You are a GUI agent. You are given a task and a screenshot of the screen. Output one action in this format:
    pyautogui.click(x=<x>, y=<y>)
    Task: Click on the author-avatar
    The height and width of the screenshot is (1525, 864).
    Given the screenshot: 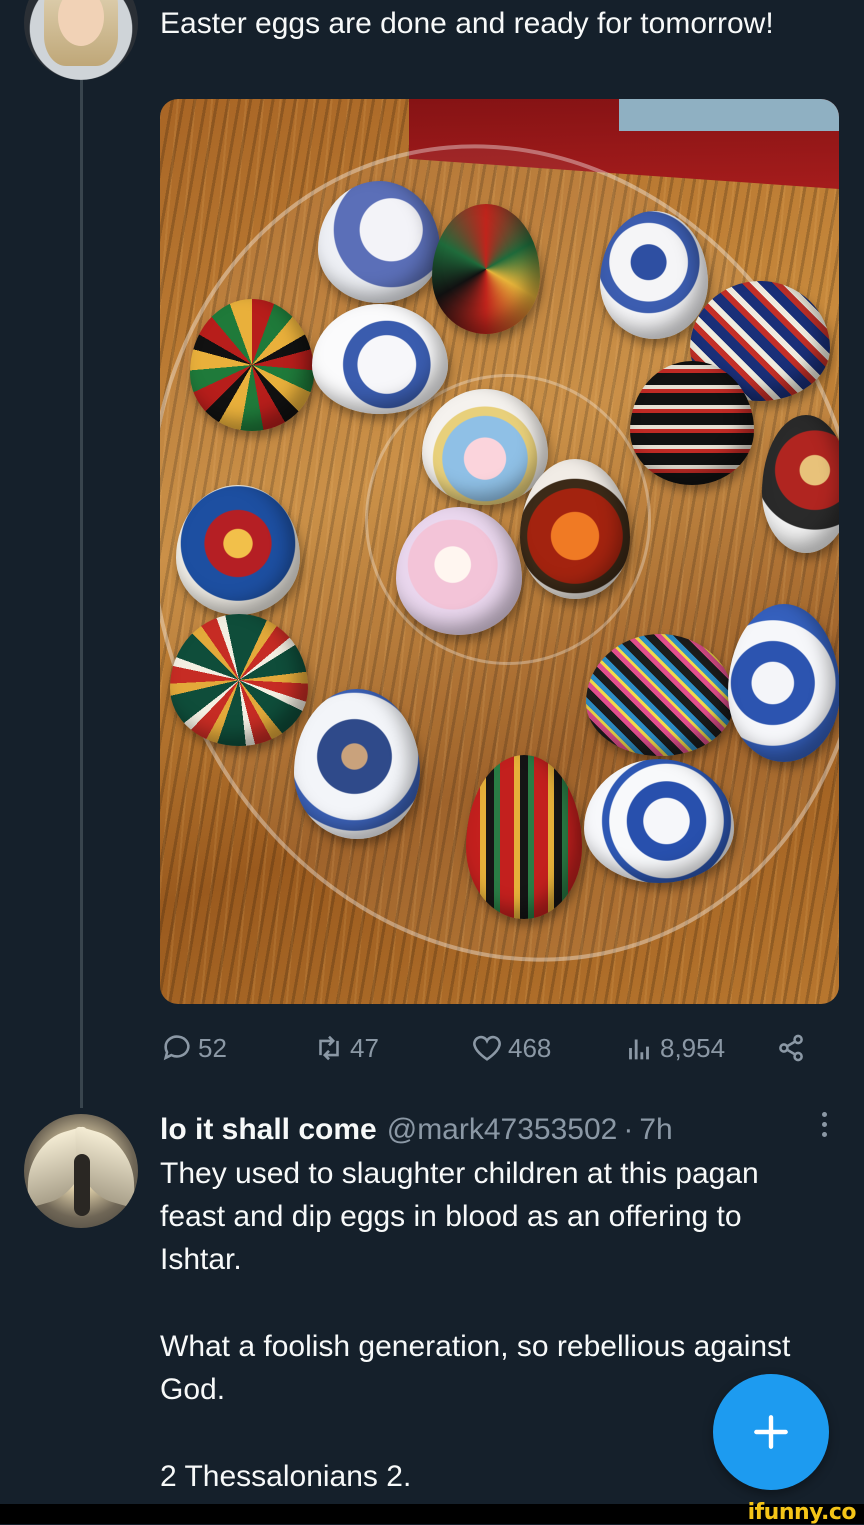 What is the action you would take?
    pyautogui.click(x=81, y=40)
    